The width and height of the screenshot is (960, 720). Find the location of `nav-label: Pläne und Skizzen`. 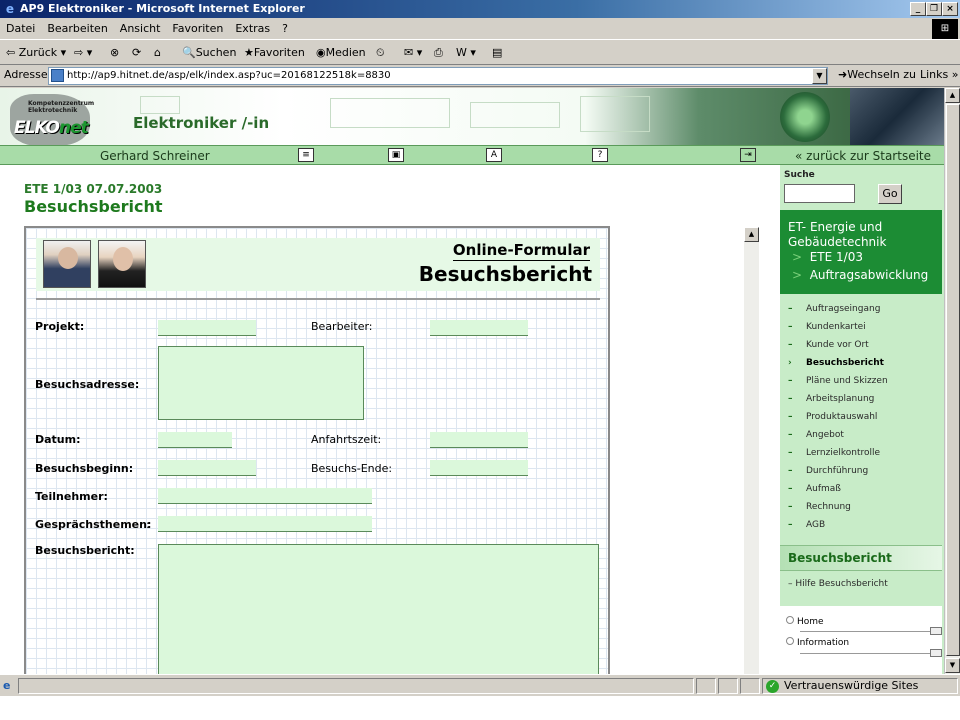

nav-label: Pläne und Skizzen is located at coordinates (847, 381).